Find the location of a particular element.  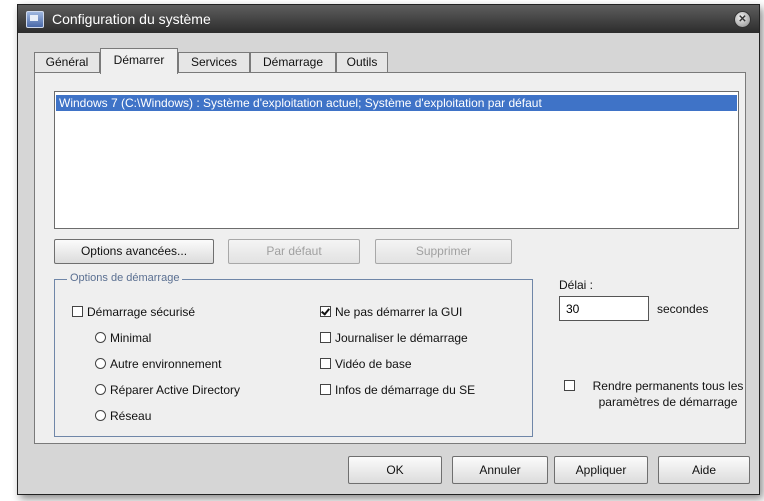

timeout-unit: secondes is located at coordinates (683, 309).